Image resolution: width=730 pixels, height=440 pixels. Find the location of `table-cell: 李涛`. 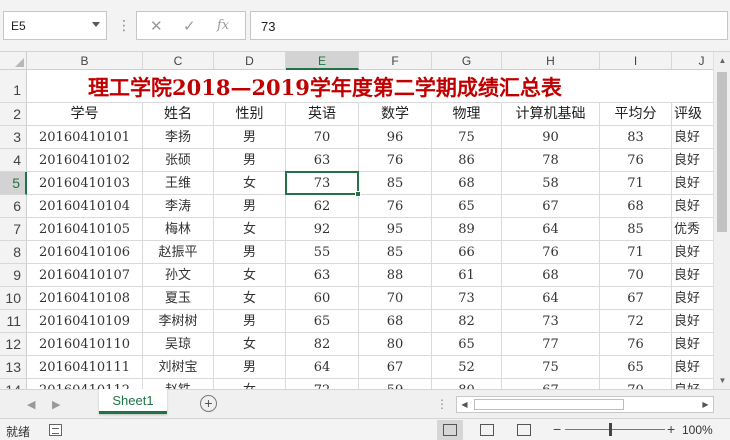

table-cell: 李涛 is located at coordinates (178, 206).